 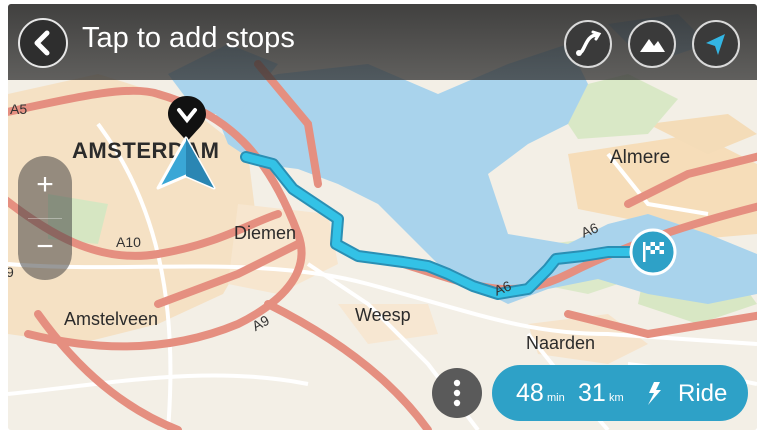 I want to click on ride-label: Ride, so click(x=703, y=393).